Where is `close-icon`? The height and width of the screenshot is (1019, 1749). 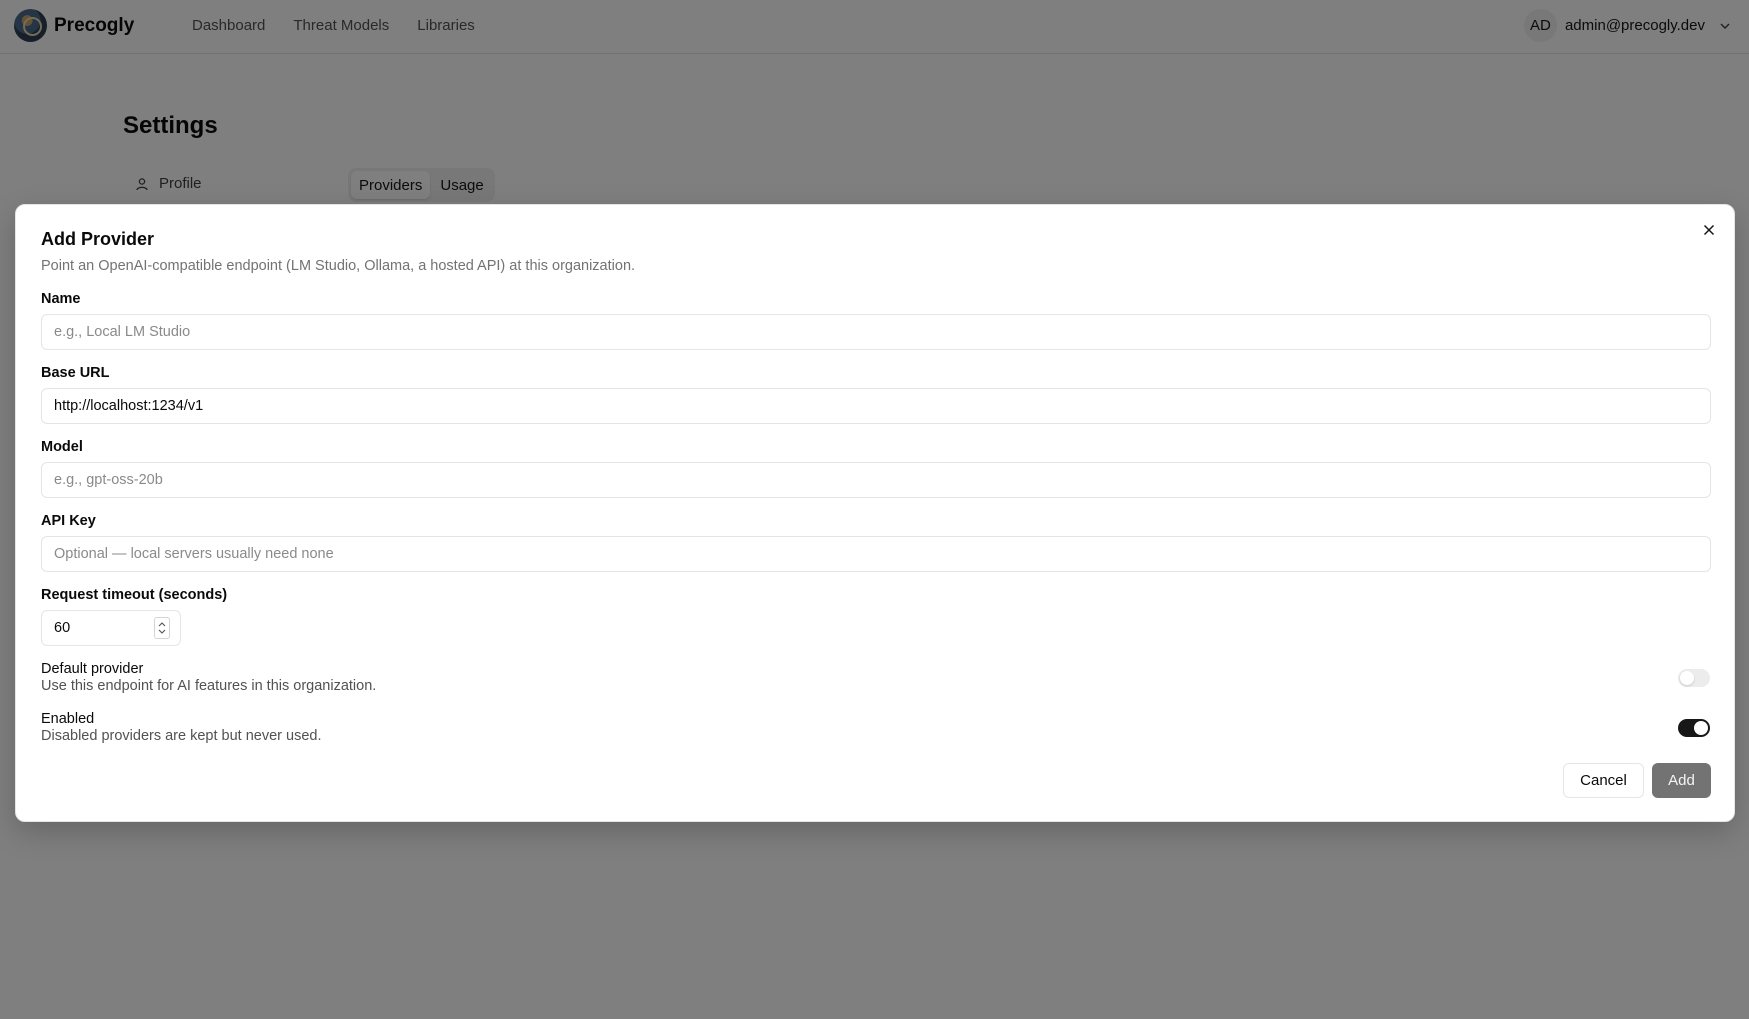 close-icon is located at coordinates (1709, 230).